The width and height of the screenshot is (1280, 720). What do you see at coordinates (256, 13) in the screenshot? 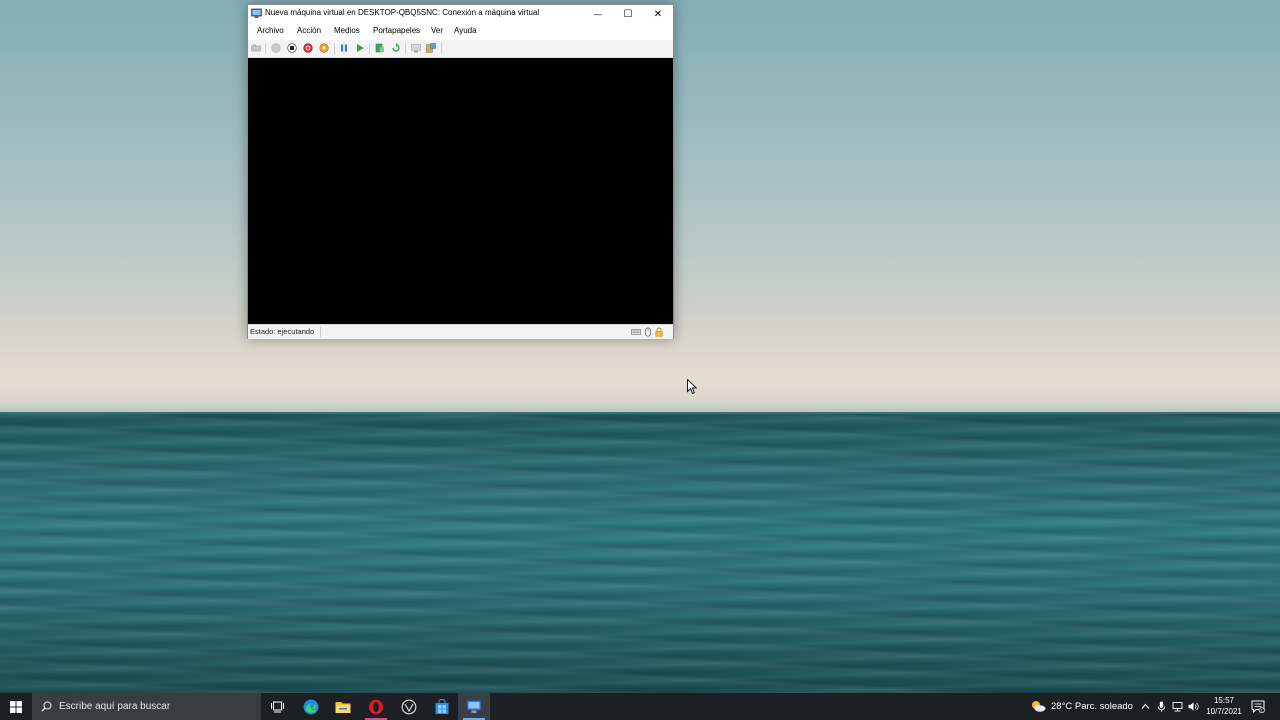
I see `vm-window-icon` at bounding box center [256, 13].